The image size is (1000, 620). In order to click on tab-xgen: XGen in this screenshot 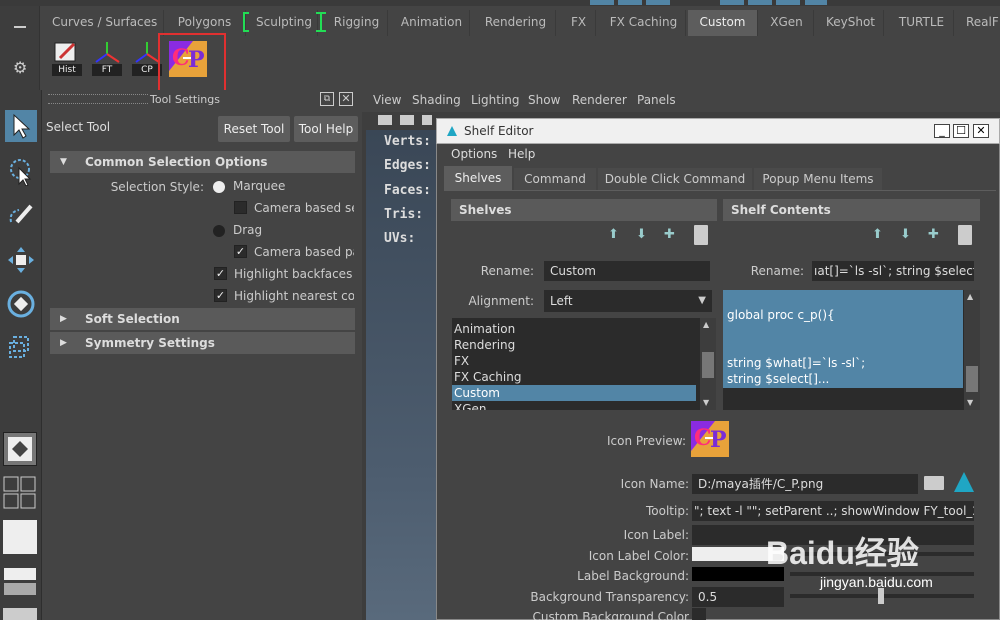, I will do `click(787, 23)`.